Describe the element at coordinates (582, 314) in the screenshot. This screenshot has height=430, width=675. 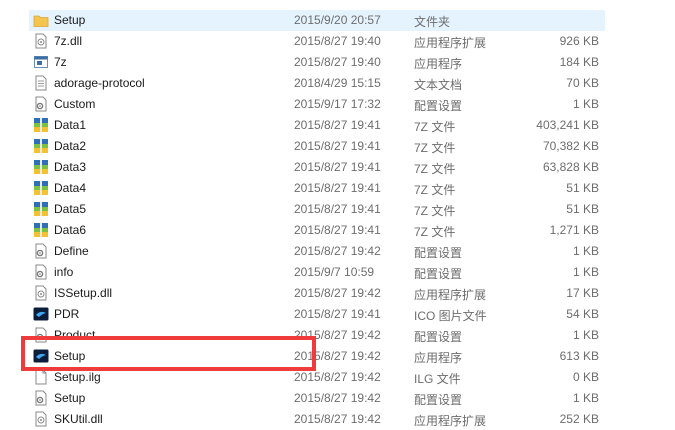
I see `file-size: 54 KB` at that location.